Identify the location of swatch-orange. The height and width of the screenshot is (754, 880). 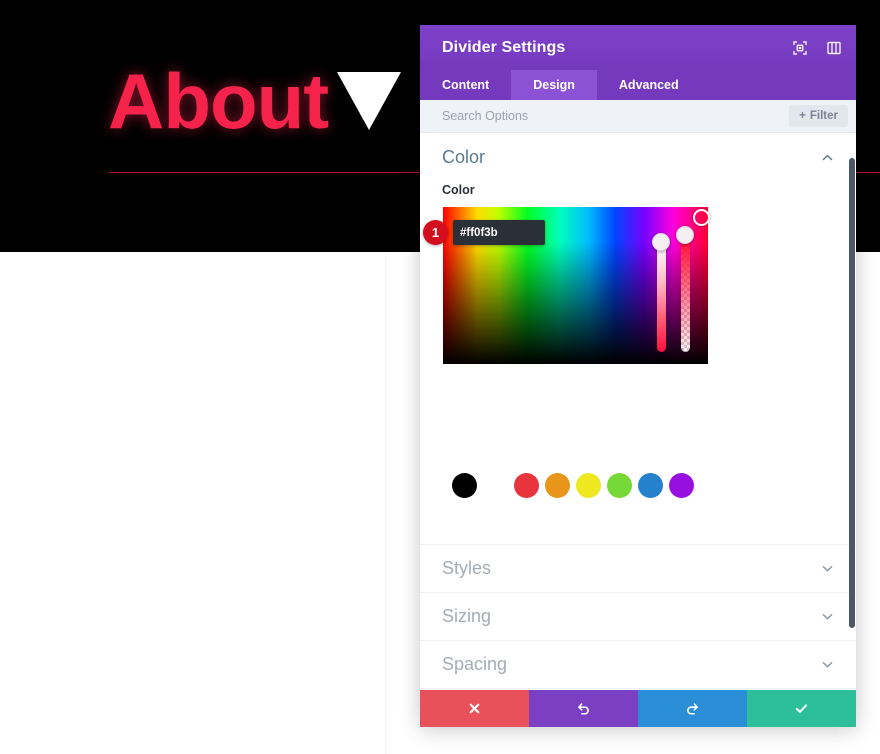
(557, 485).